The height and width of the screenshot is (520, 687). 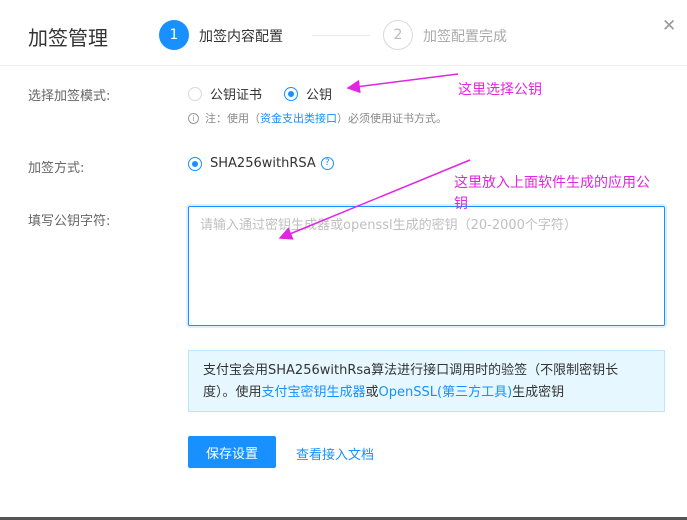 I want to click on annotation-2-line-1: 这里放入上面软件生成的应用公, so click(x=552, y=183).